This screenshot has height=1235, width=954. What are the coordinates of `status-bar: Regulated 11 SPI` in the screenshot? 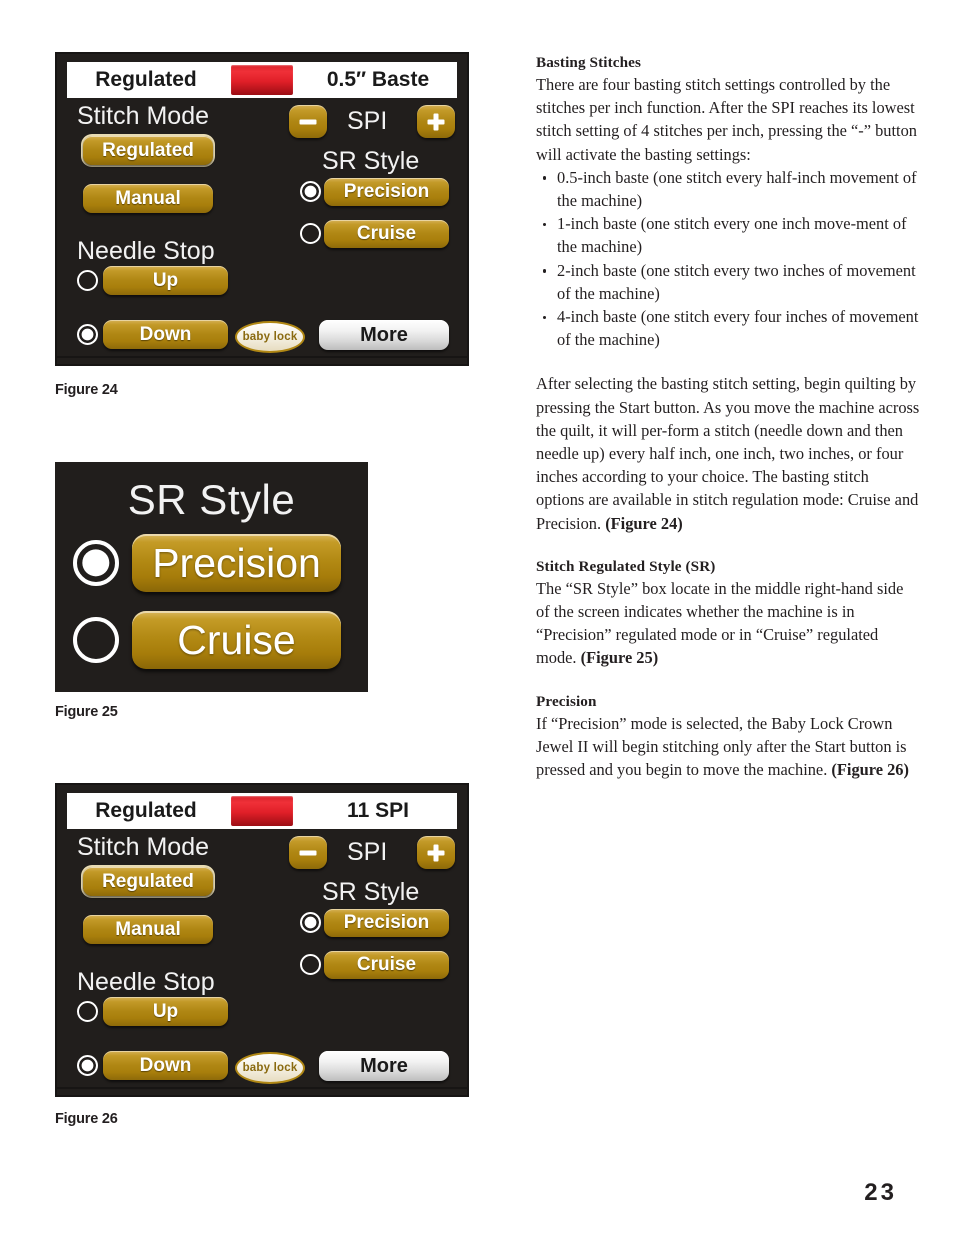 It's located at (262, 811).